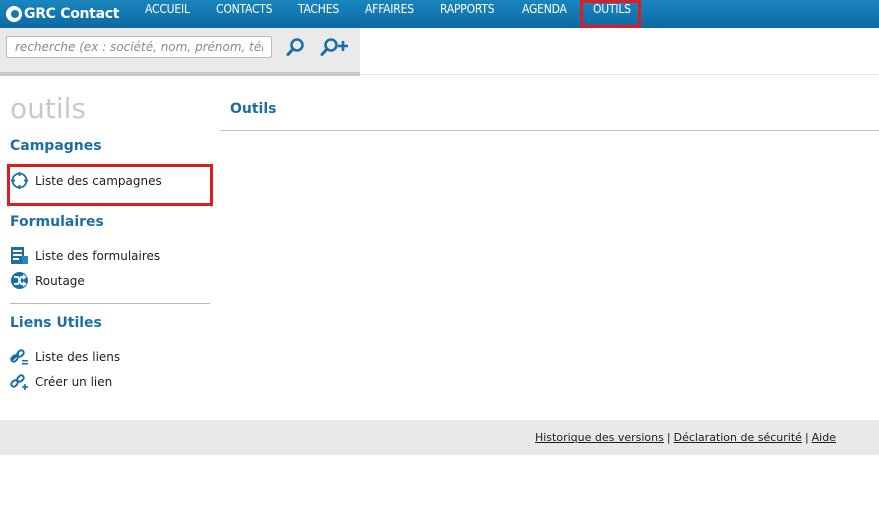 Image resolution: width=879 pixels, height=514 pixels. What do you see at coordinates (19, 280) in the screenshot?
I see `shuffle-icon` at bounding box center [19, 280].